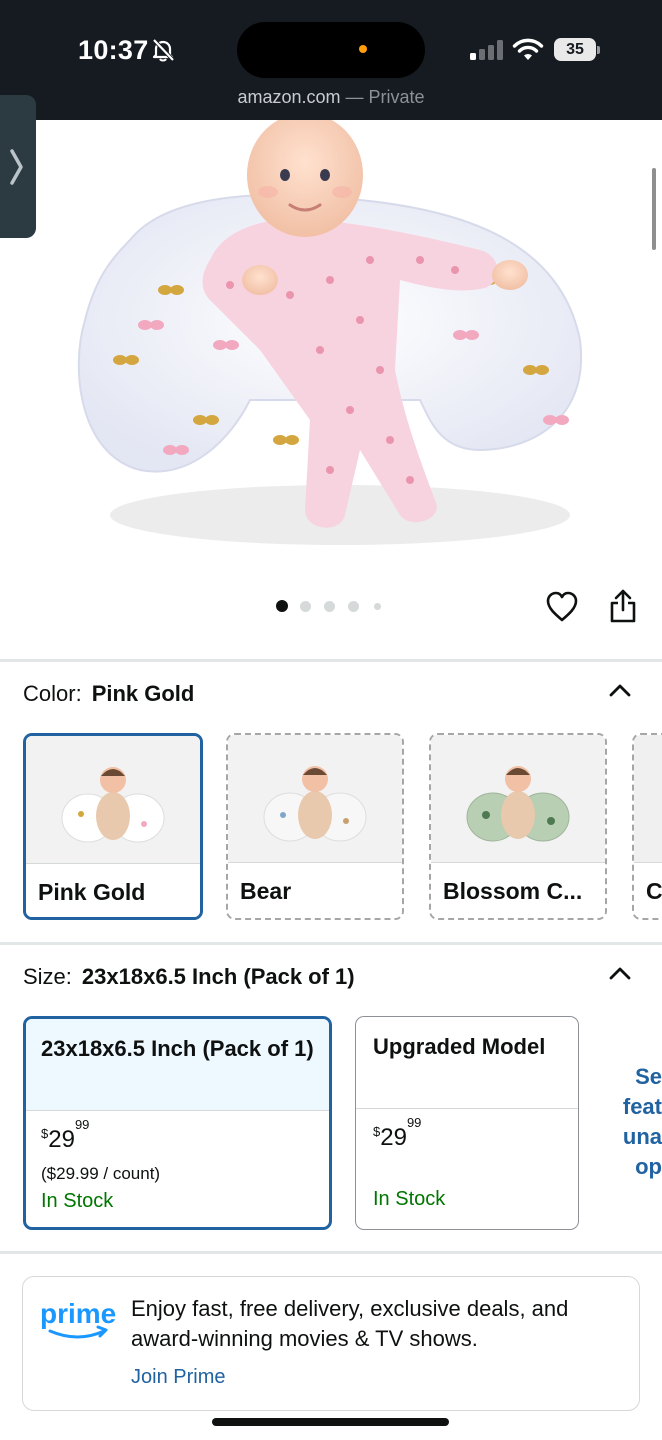 Image resolution: width=662 pixels, height=1440 pixels. I want to click on prime-logo: prime, so click(78, 1318).